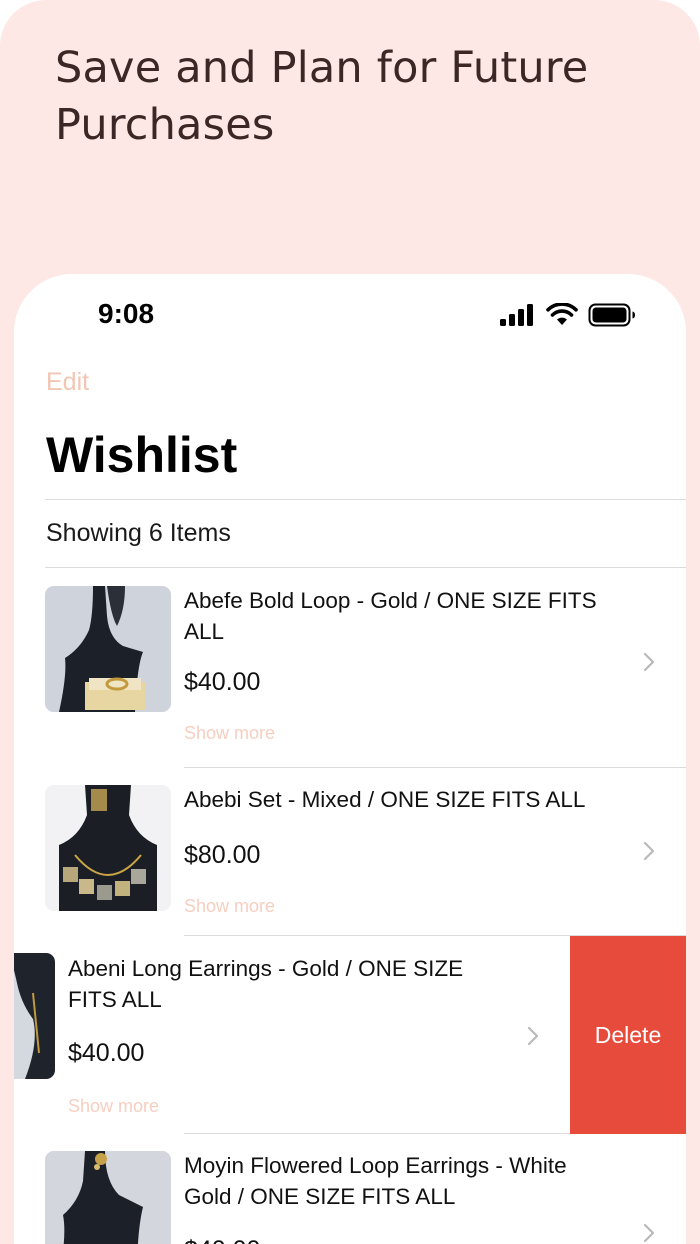 The height and width of the screenshot is (1244, 700). Describe the element at coordinates (350, 314) in the screenshot. I see `status-bar: 9:08` at that location.